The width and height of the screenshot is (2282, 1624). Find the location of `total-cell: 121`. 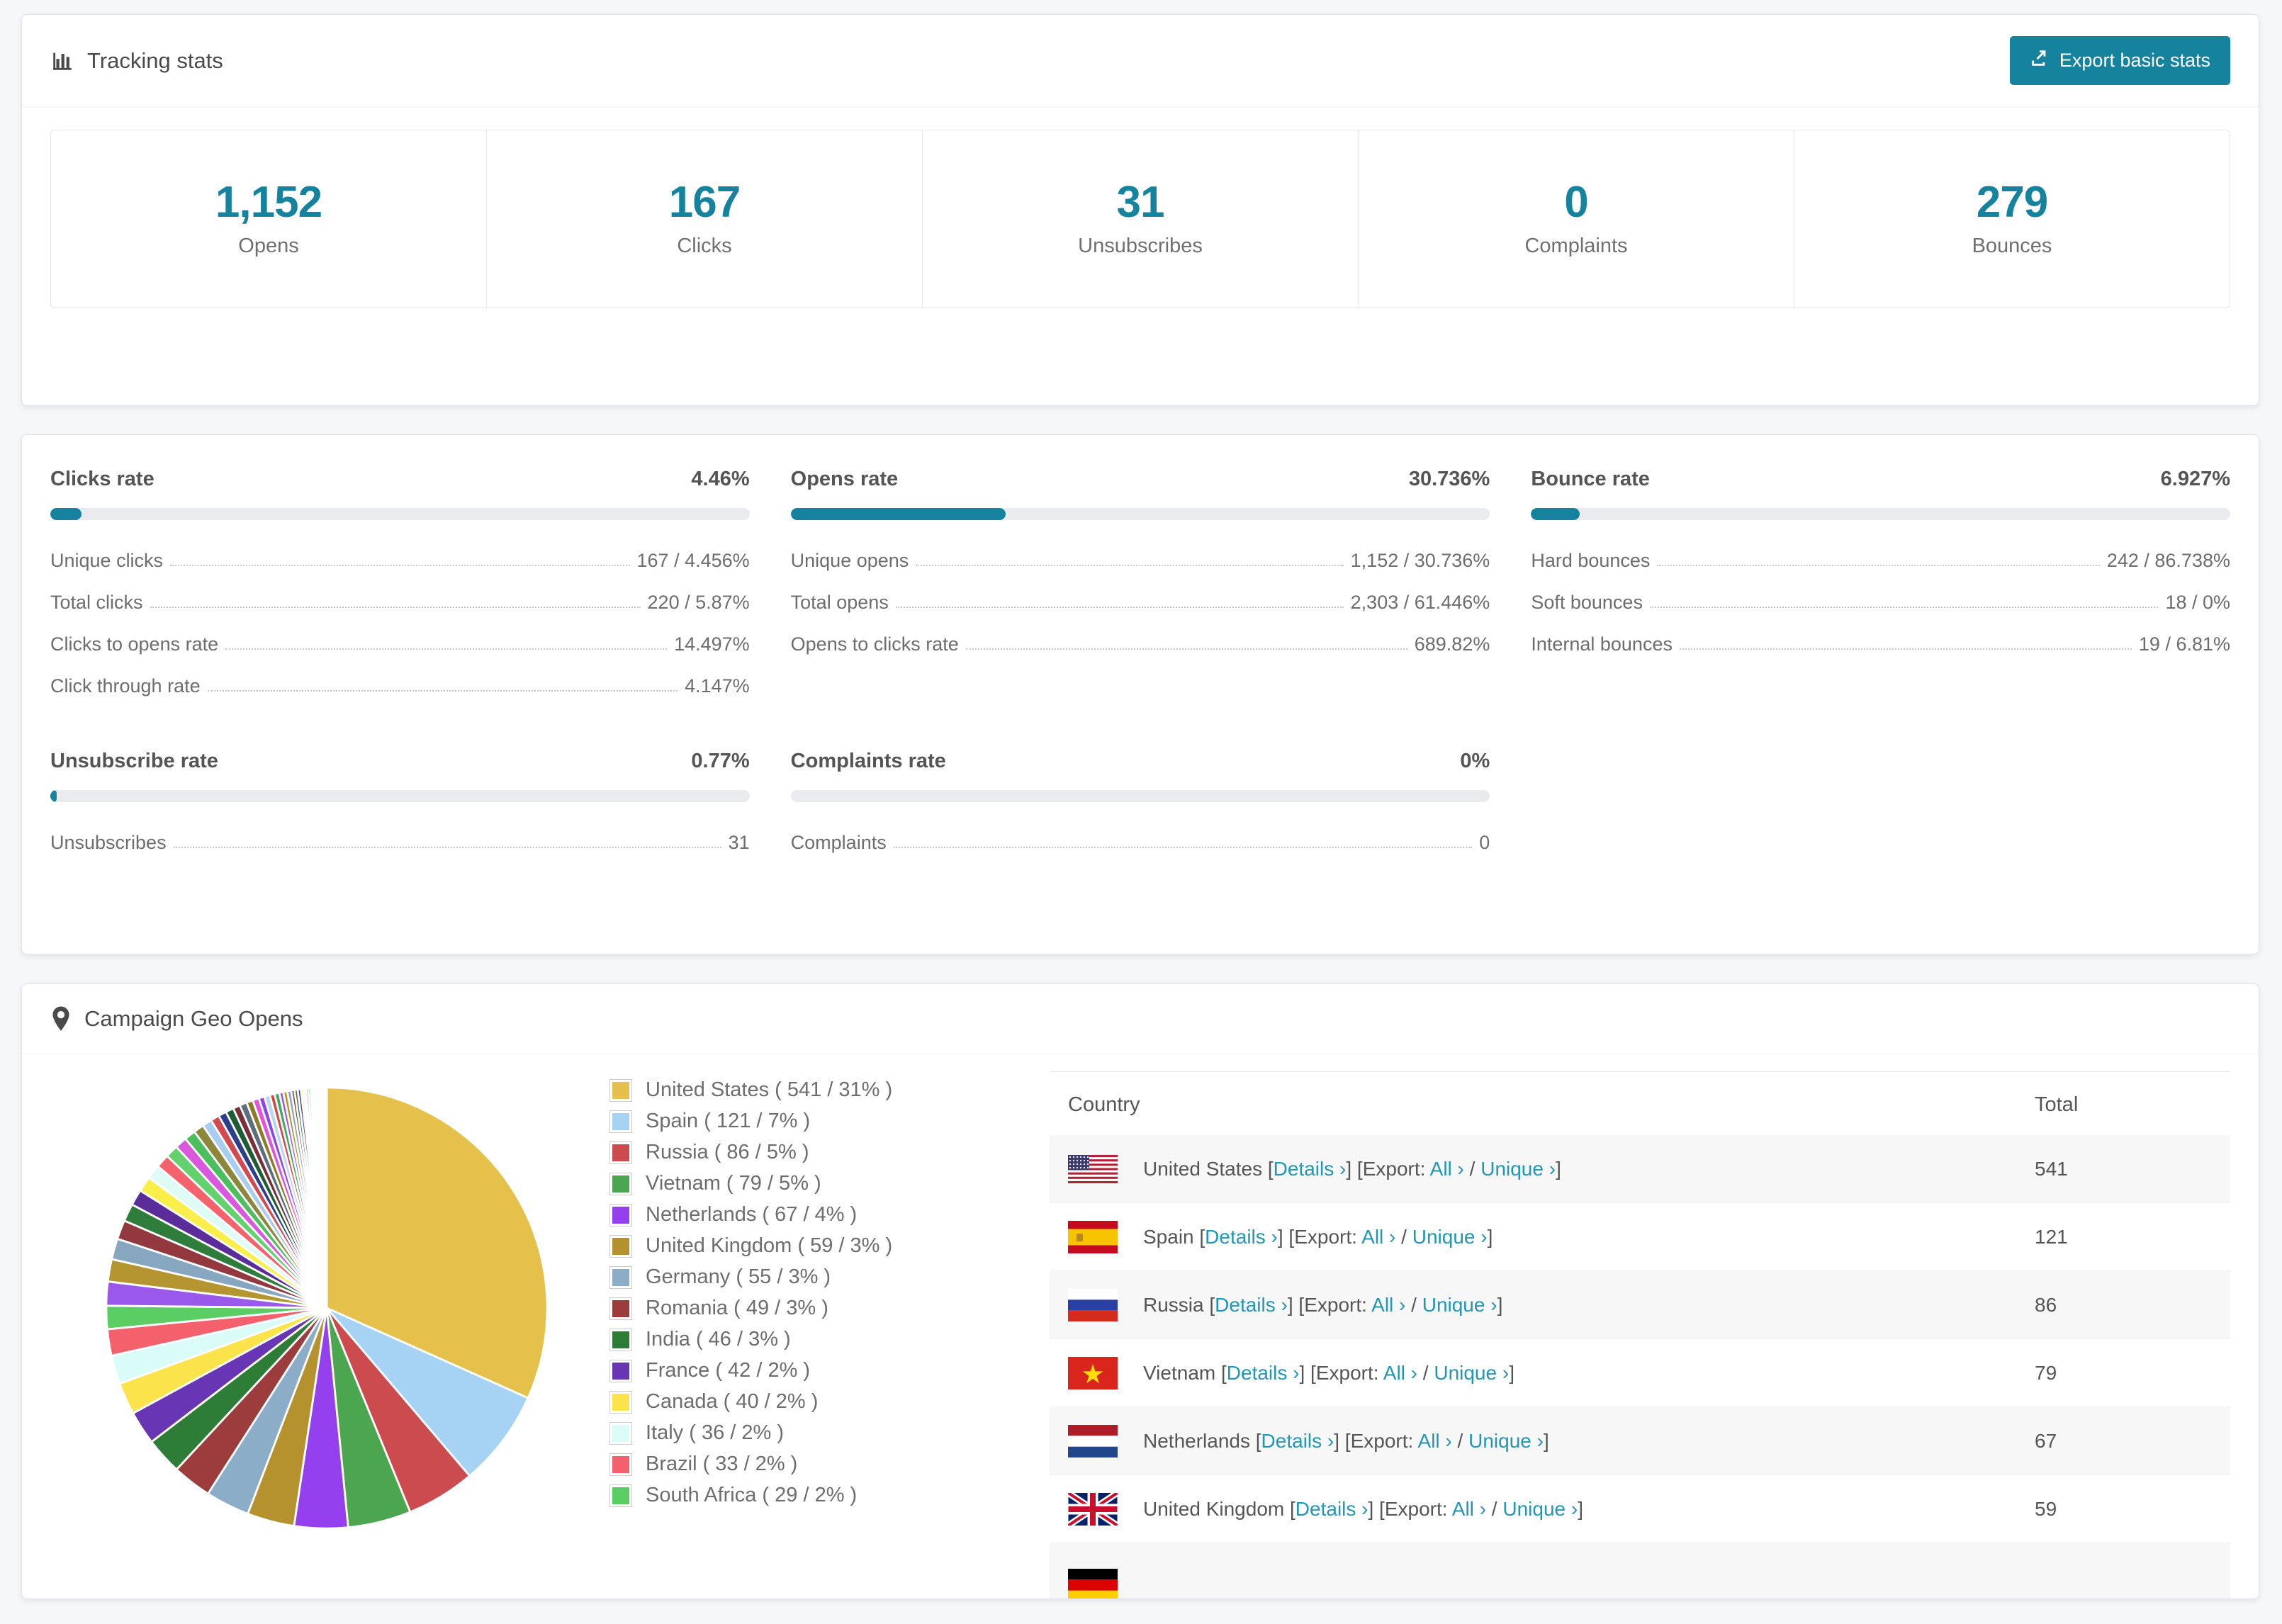

total-cell: 121 is located at coordinates (2051, 1236).